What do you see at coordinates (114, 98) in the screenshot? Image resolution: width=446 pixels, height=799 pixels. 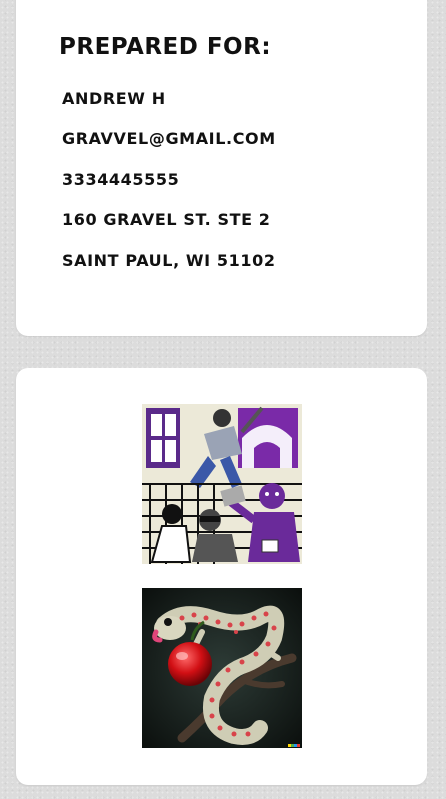 I see `client-name: ANDREW H` at bounding box center [114, 98].